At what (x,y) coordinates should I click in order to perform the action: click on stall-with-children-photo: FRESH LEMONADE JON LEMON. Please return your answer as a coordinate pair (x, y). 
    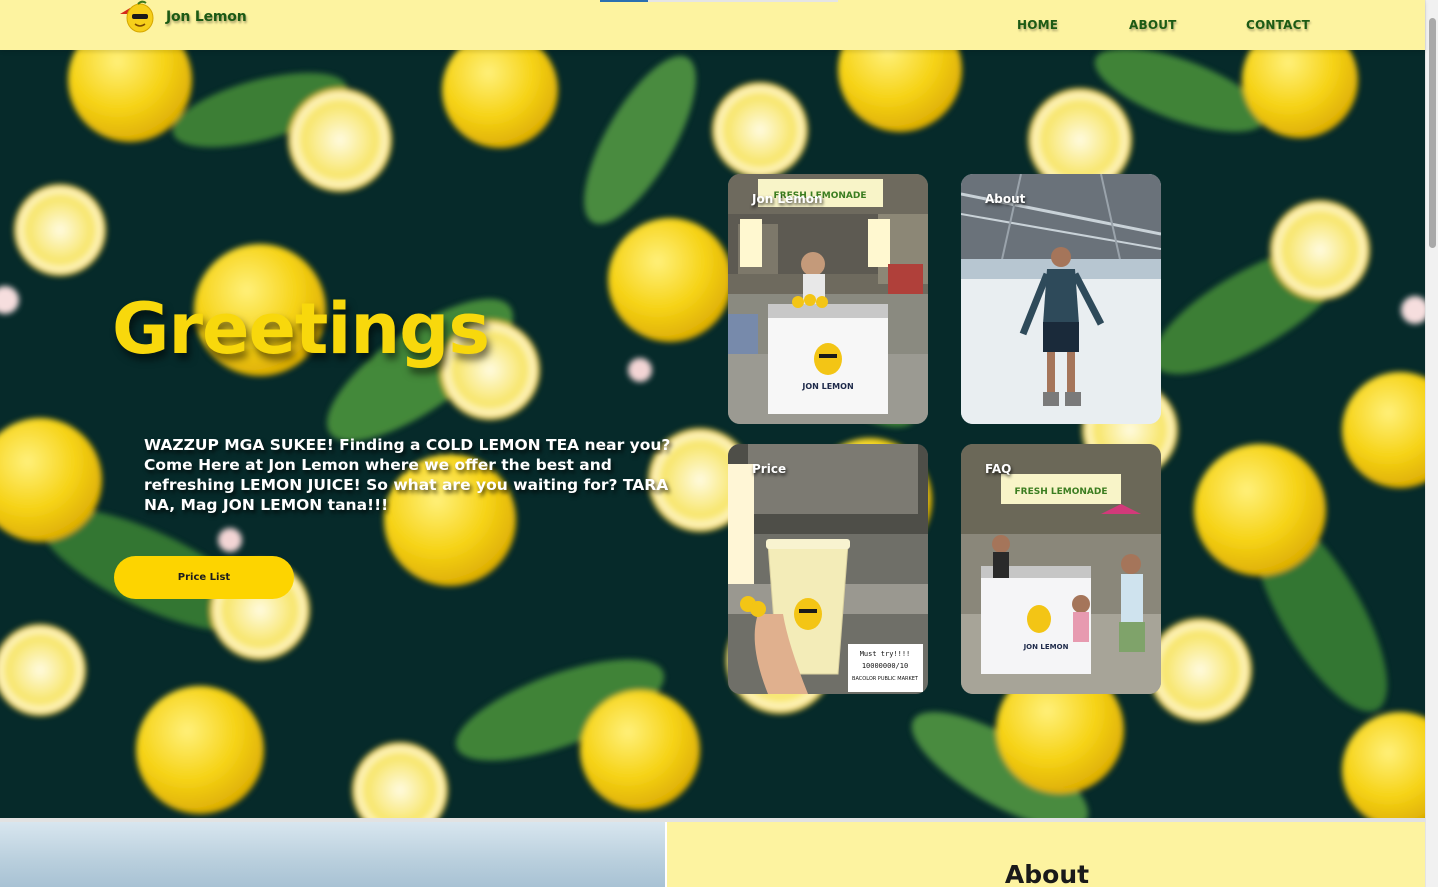
    Looking at the image, I should click on (1061, 569).